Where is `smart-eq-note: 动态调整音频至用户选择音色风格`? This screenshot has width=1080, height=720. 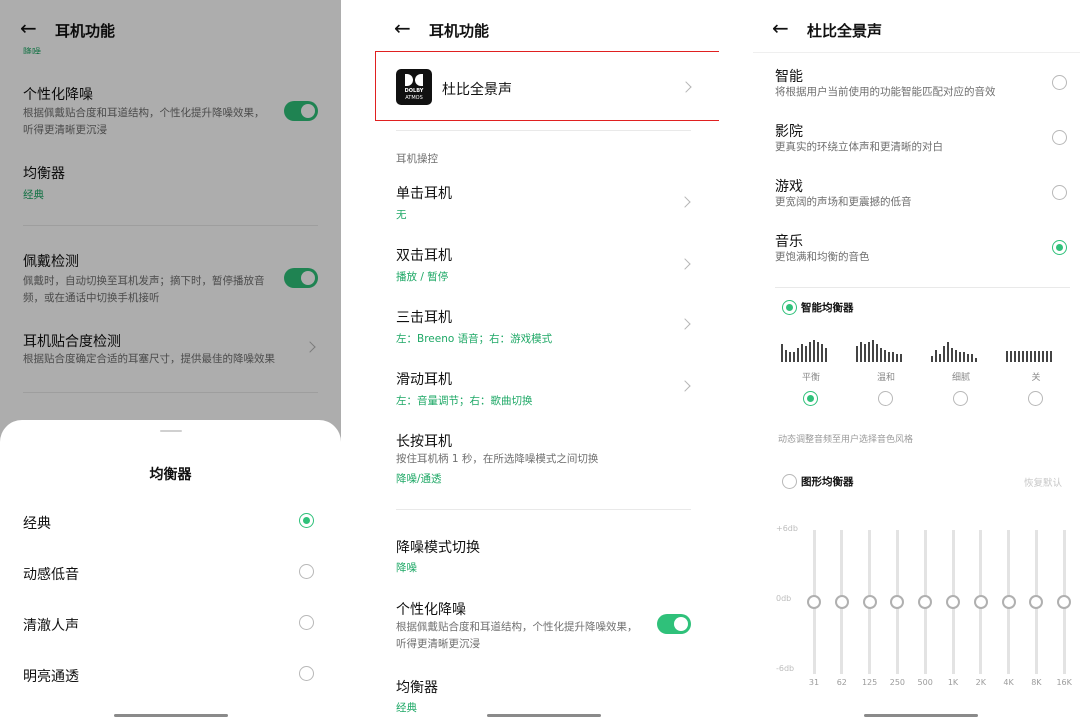
smart-eq-note: 动态调整音频至用户选择音色风格 is located at coordinates (846, 440).